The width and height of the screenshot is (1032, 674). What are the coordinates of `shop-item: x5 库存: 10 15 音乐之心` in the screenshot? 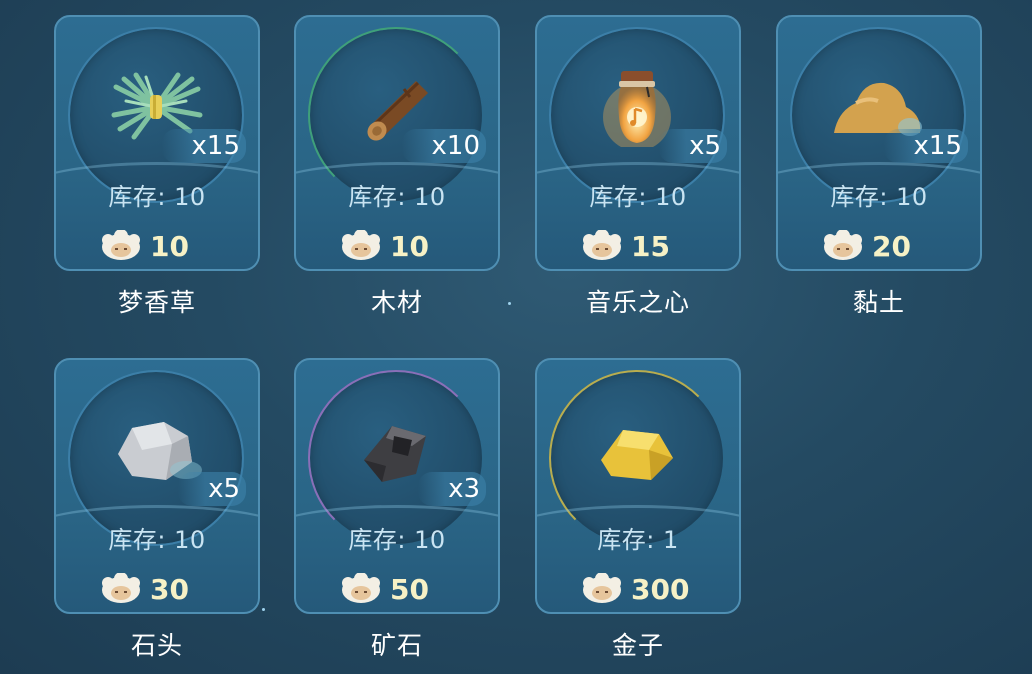 It's located at (638, 167).